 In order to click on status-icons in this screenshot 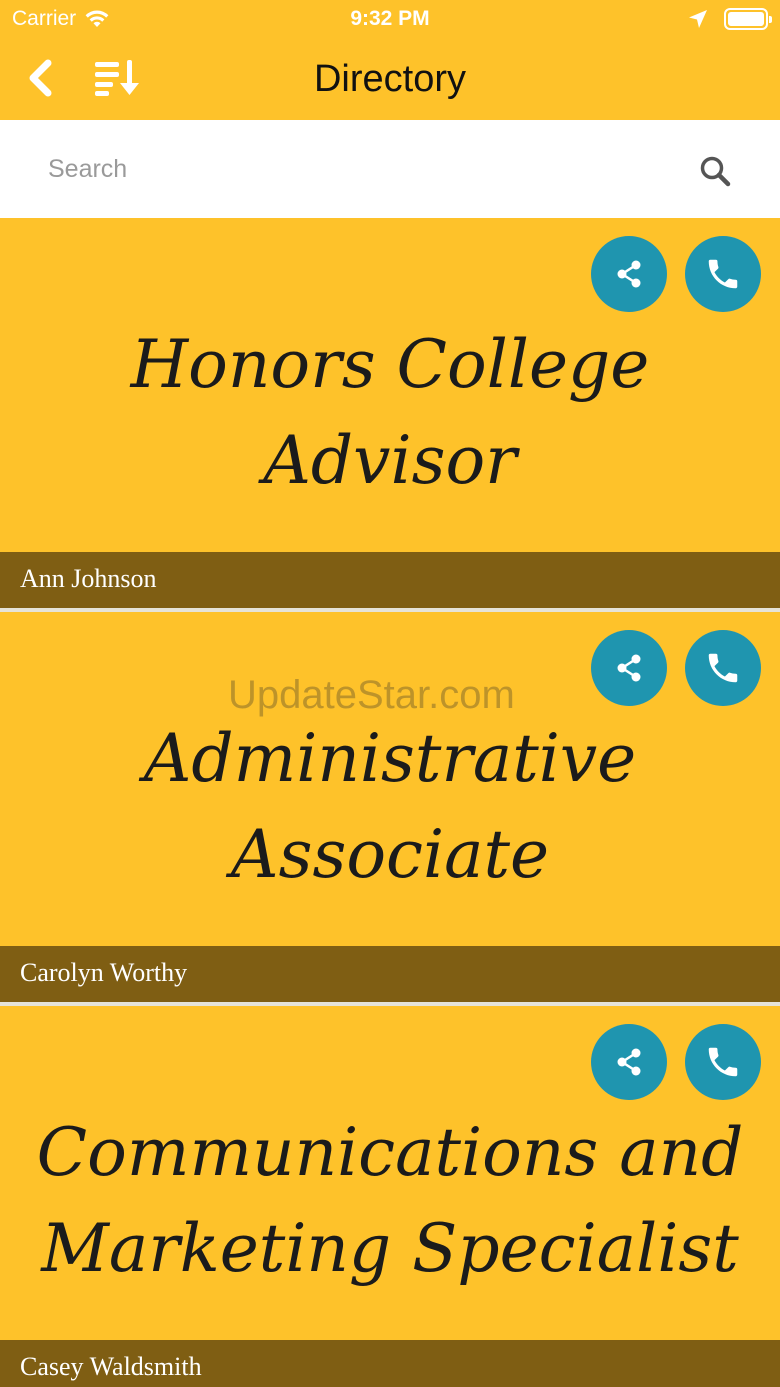, I will do `click(730, 19)`.